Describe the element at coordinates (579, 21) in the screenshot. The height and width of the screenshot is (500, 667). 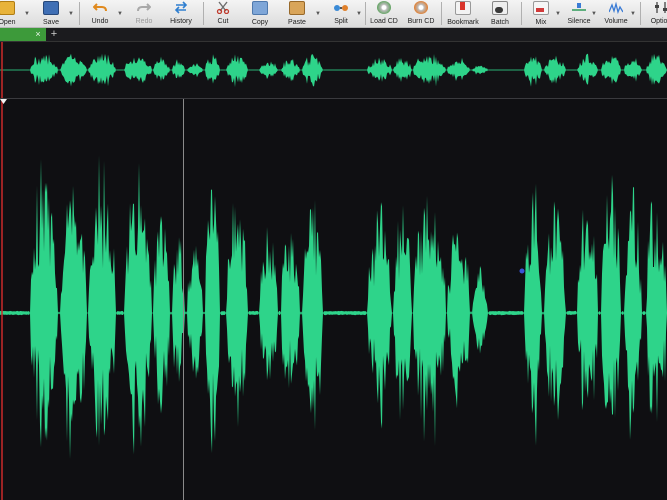
I see `silence-button-label: Silence` at that location.